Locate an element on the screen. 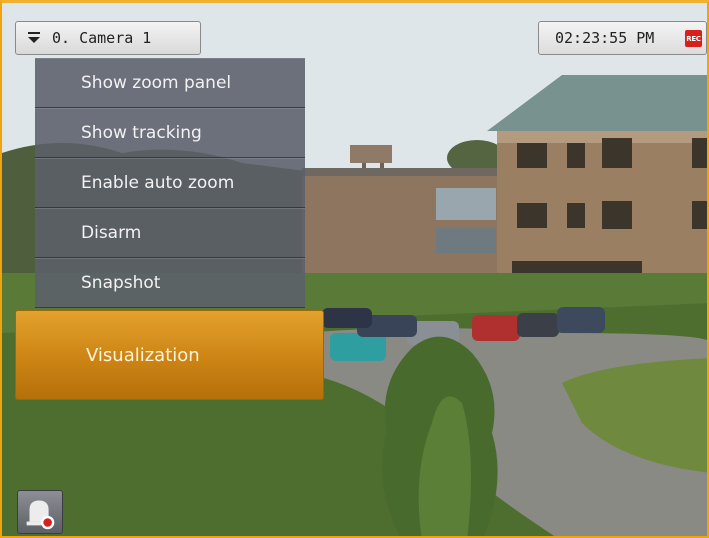 Image resolution: width=709 pixels, height=538 pixels. menu-item-show-zoom-panel: Show zoom panel is located at coordinates (170, 83).